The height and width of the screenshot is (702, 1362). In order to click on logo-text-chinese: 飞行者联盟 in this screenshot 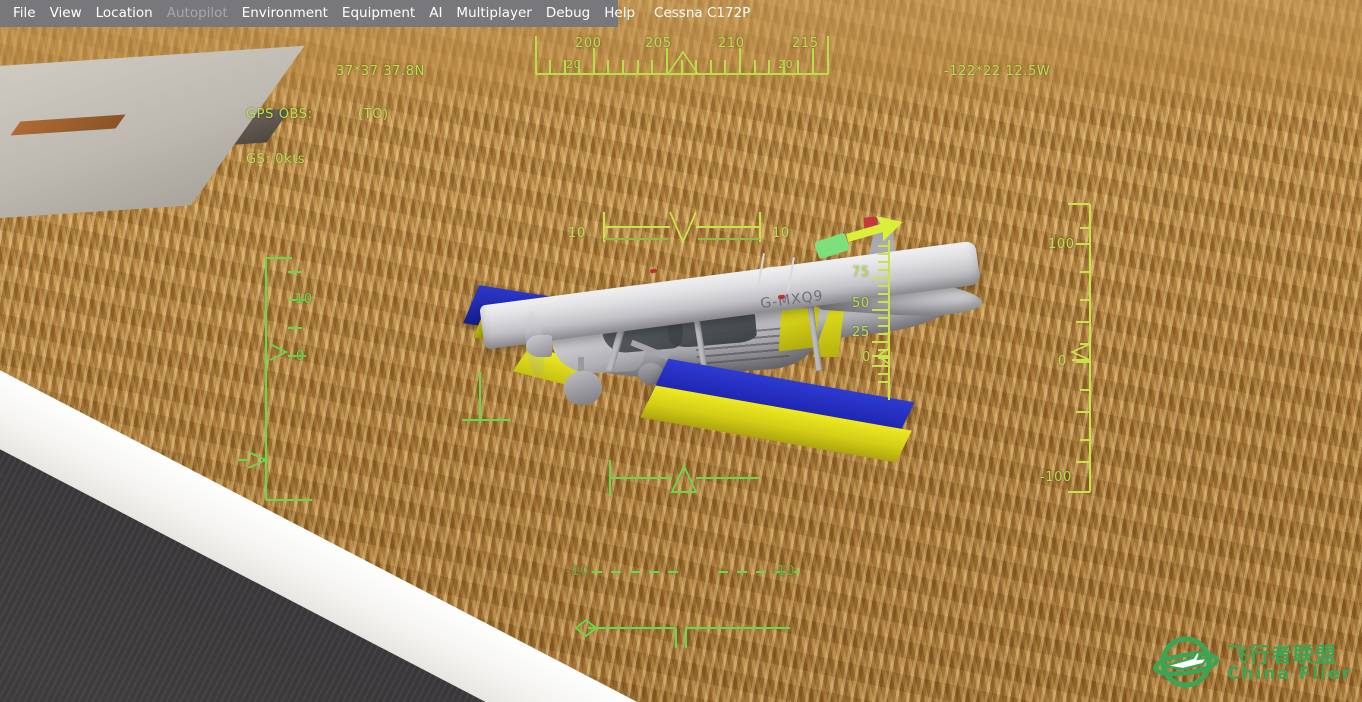, I will do `click(1281, 655)`.